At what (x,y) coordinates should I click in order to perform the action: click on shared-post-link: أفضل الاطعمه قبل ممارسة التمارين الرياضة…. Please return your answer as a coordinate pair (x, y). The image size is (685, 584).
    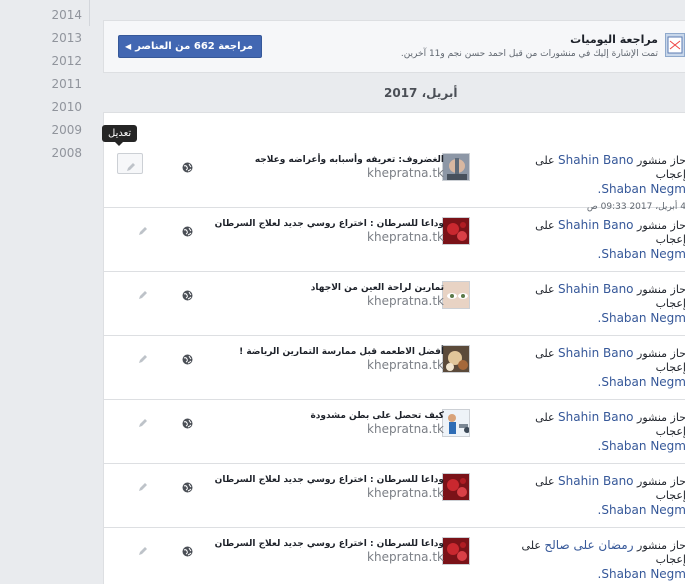
    Looking at the image, I should click on (324, 359).